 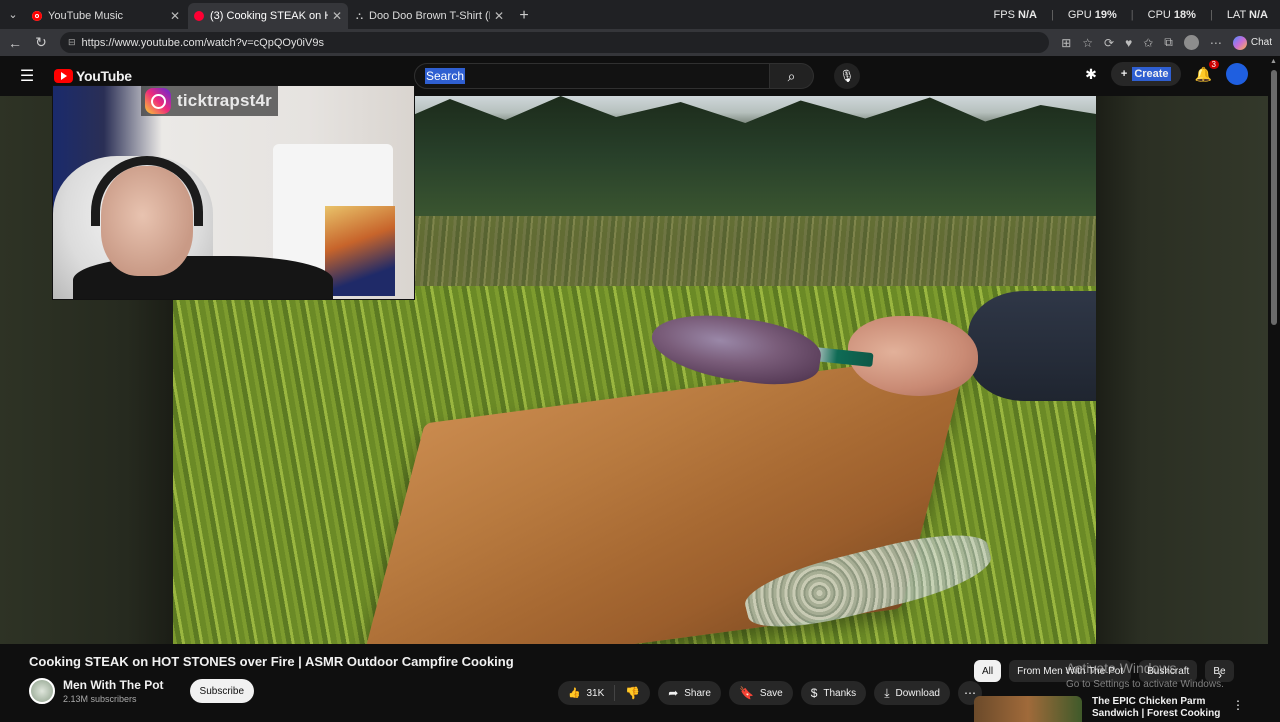 I want to click on save-button: 🔖 Save, so click(x=760, y=693).